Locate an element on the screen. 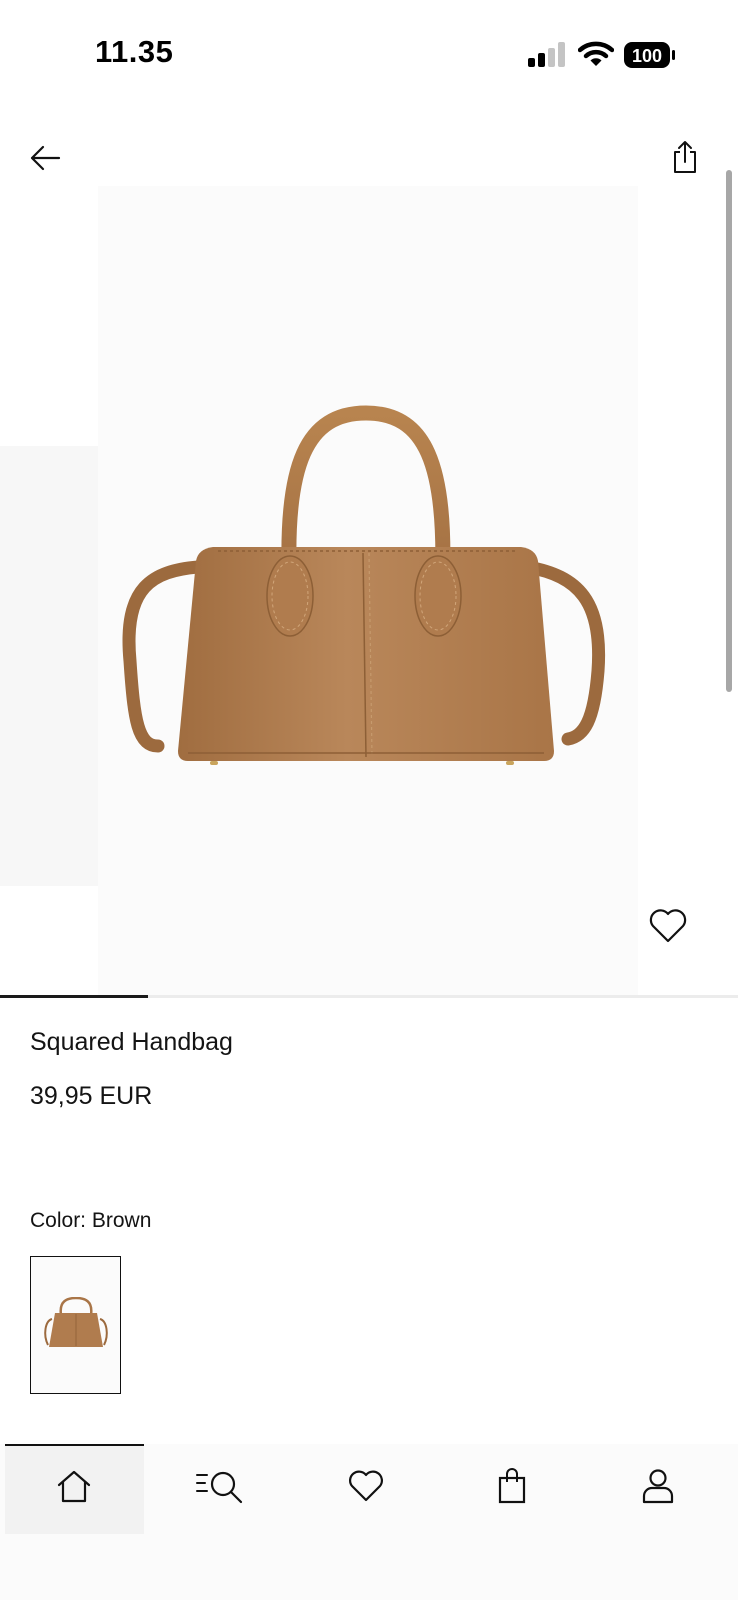 The width and height of the screenshot is (738, 1600). back-button is located at coordinates (45, 158).